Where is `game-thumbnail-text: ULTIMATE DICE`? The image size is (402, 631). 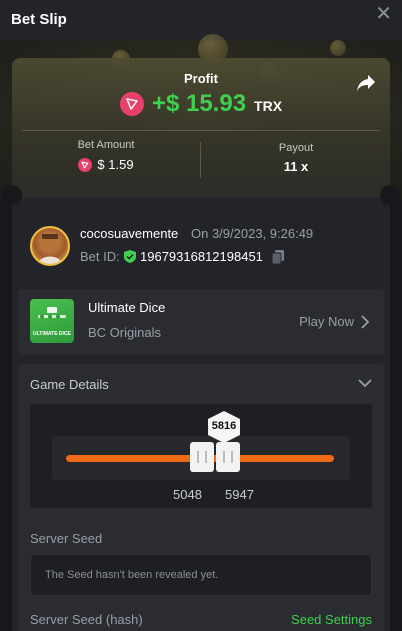
game-thumbnail-text: ULTIMATE DICE is located at coordinates (52, 333).